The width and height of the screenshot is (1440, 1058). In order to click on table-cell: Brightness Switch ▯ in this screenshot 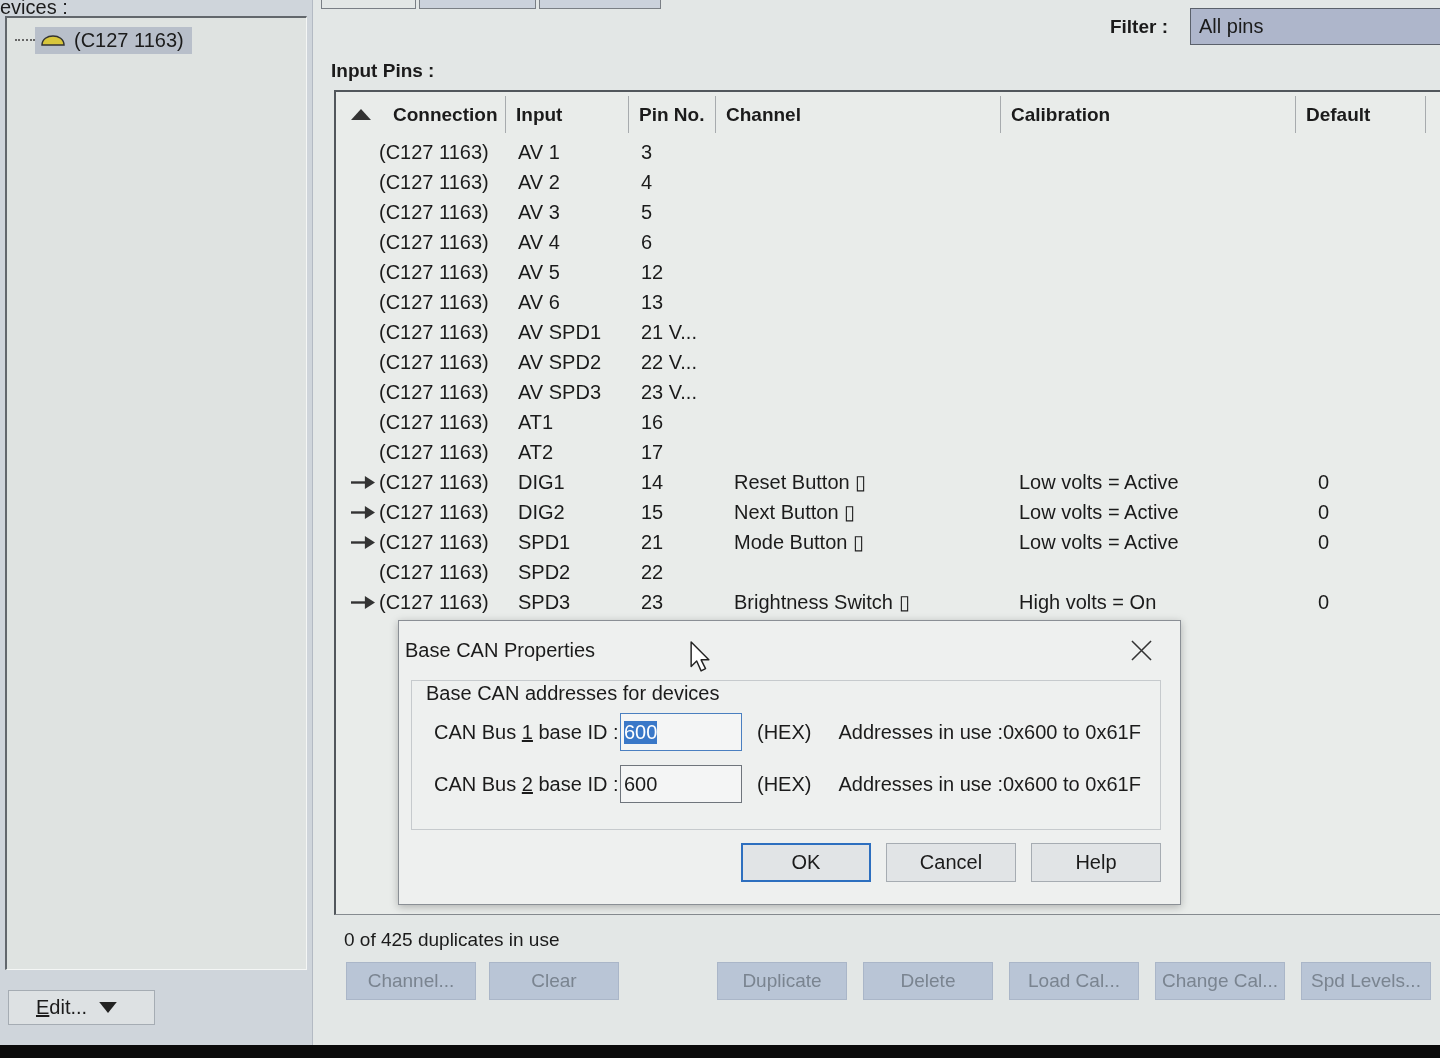, I will do `click(822, 602)`.